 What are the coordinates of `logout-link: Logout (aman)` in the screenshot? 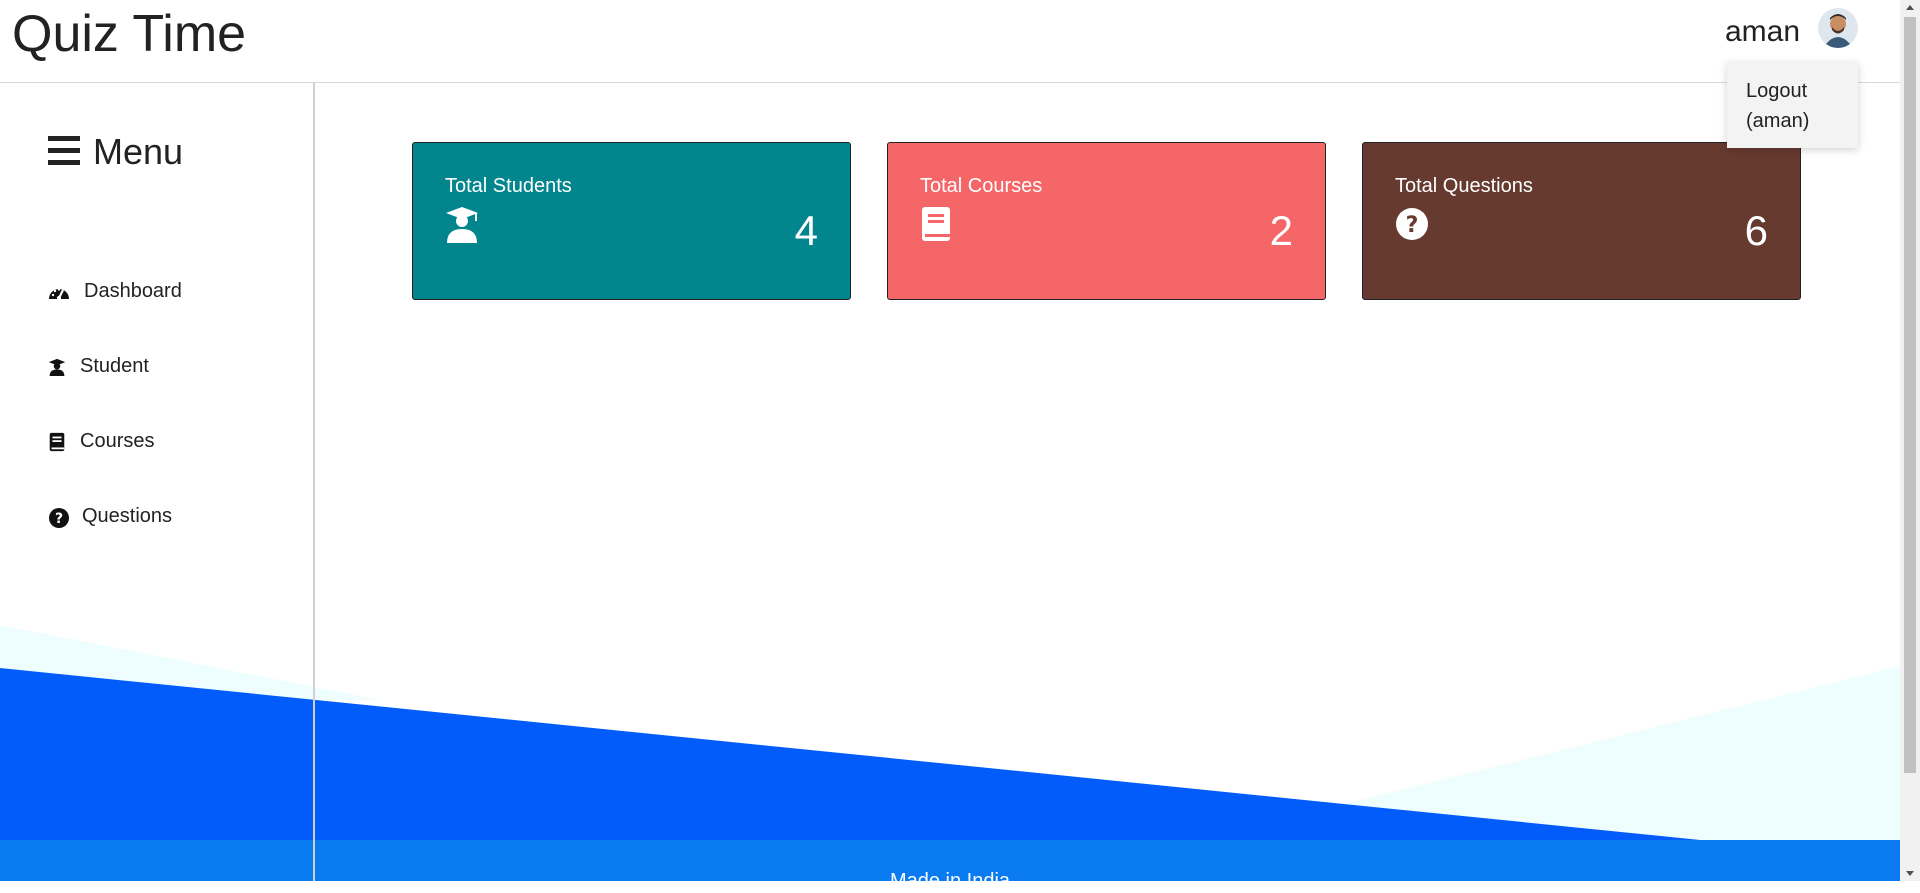 It's located at (1796, 106).